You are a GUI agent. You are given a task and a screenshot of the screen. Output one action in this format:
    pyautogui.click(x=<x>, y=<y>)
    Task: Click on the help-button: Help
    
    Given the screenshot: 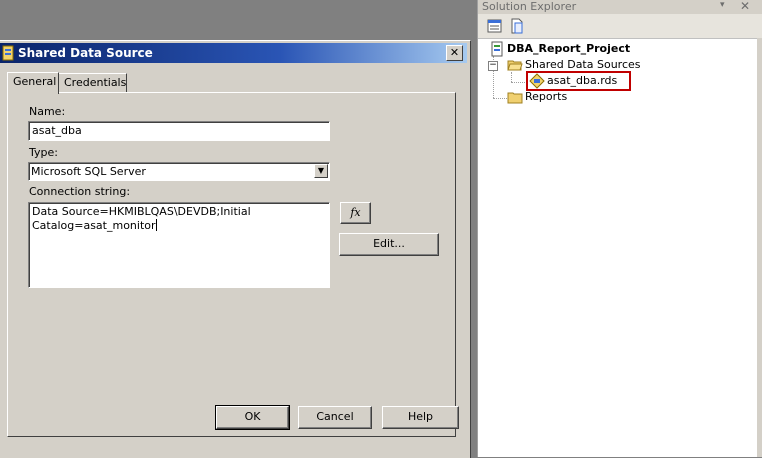 What is the action you would take?
    pyautogui.click(x=420, y=417)
    